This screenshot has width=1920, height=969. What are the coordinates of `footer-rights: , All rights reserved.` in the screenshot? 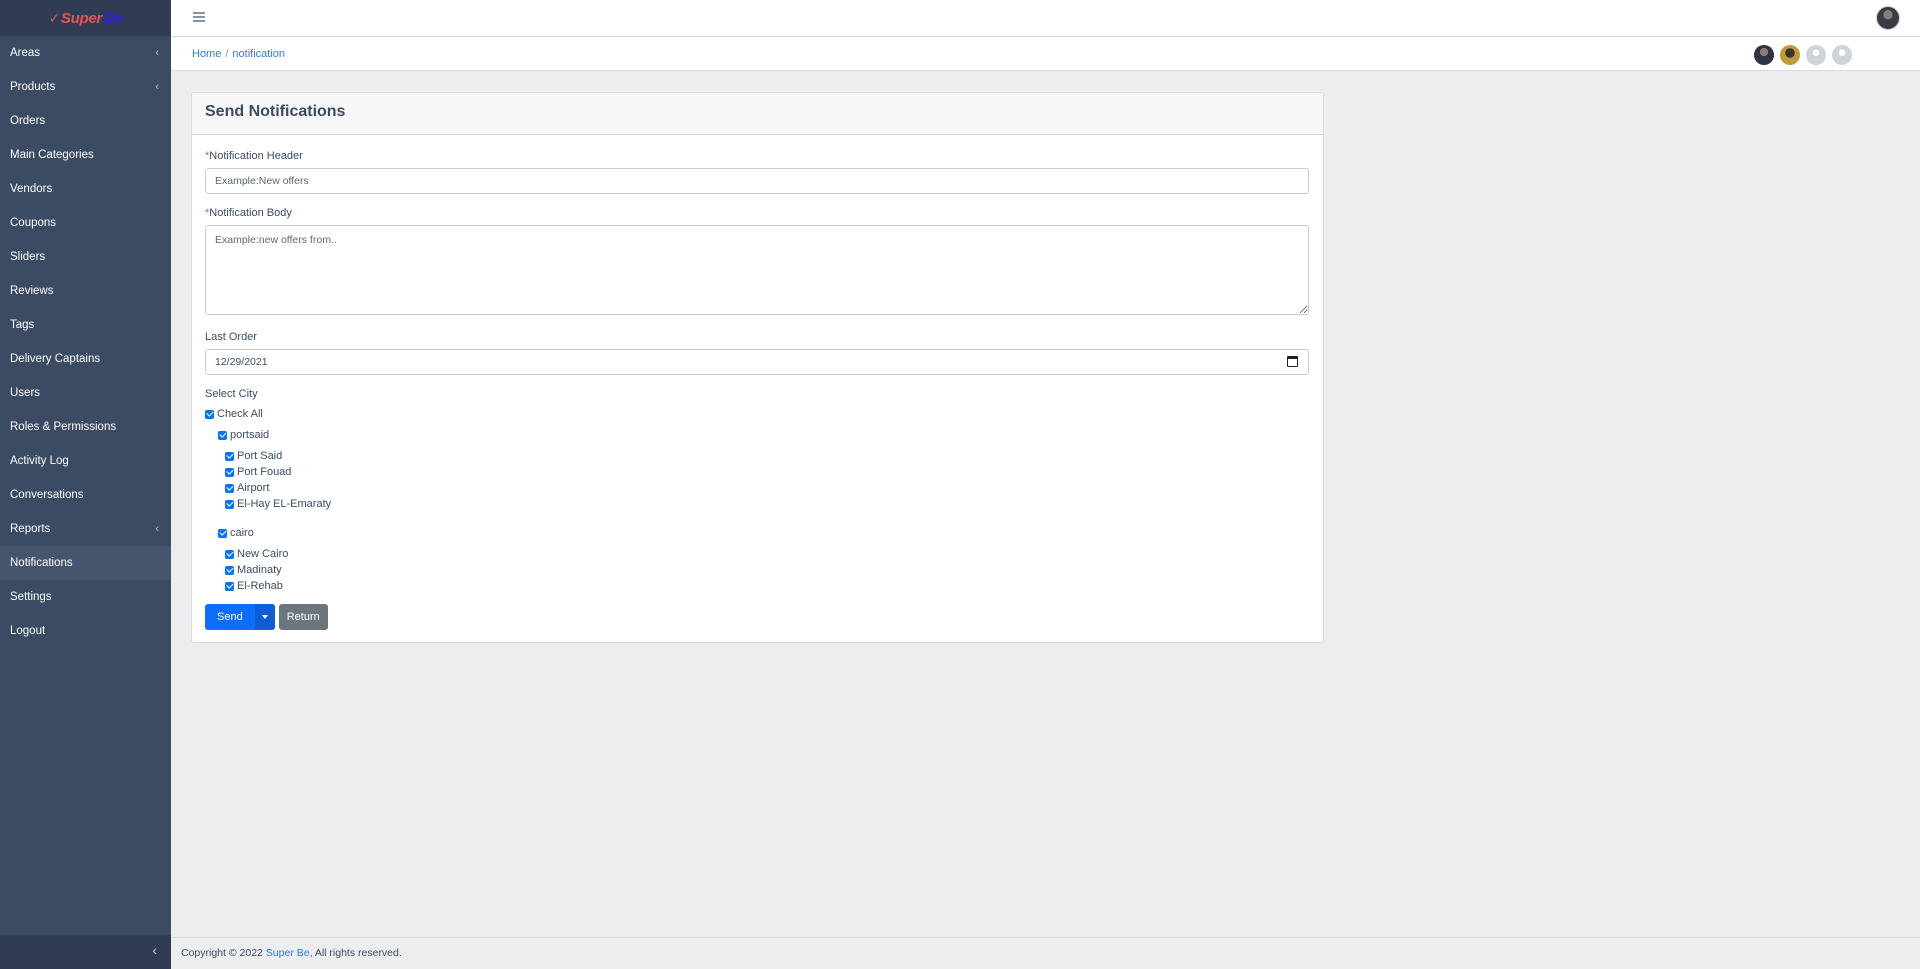 It's located at (355, 953).